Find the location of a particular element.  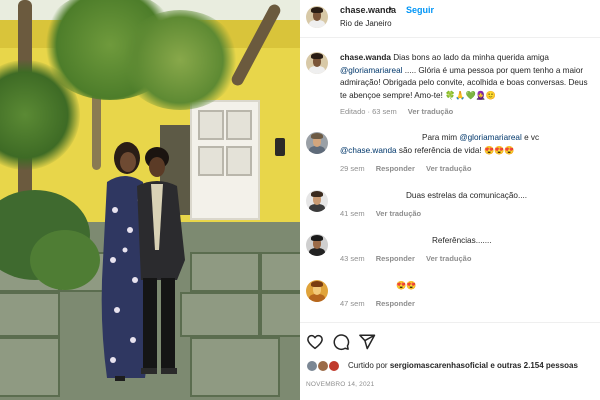

comment-meta: 47 sem Responder is located at coordinates (382, 303).